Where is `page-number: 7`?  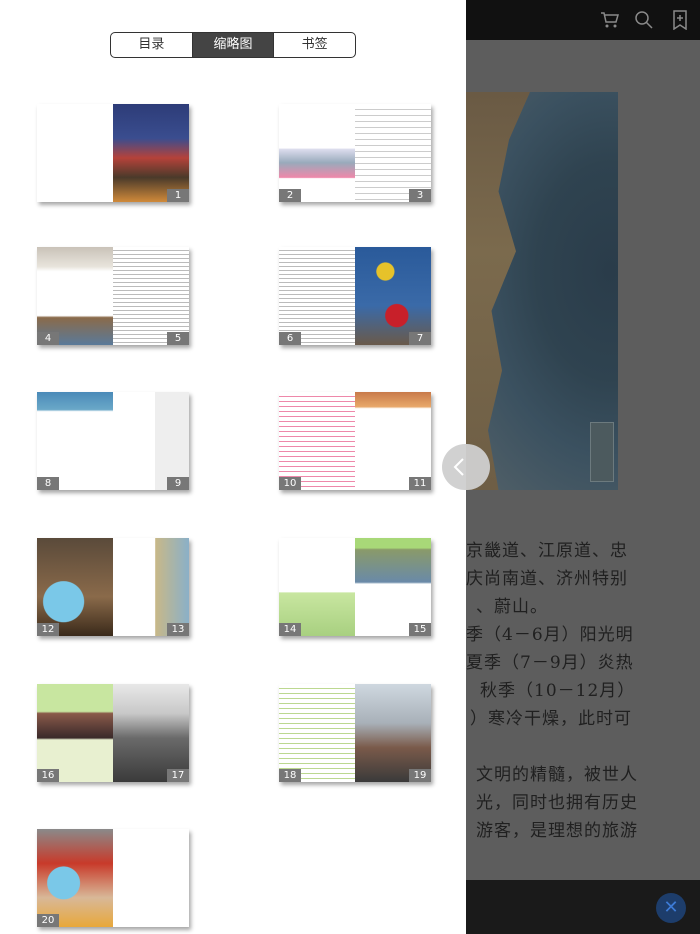 page-number: 7 is located at coordinates (420, 338).